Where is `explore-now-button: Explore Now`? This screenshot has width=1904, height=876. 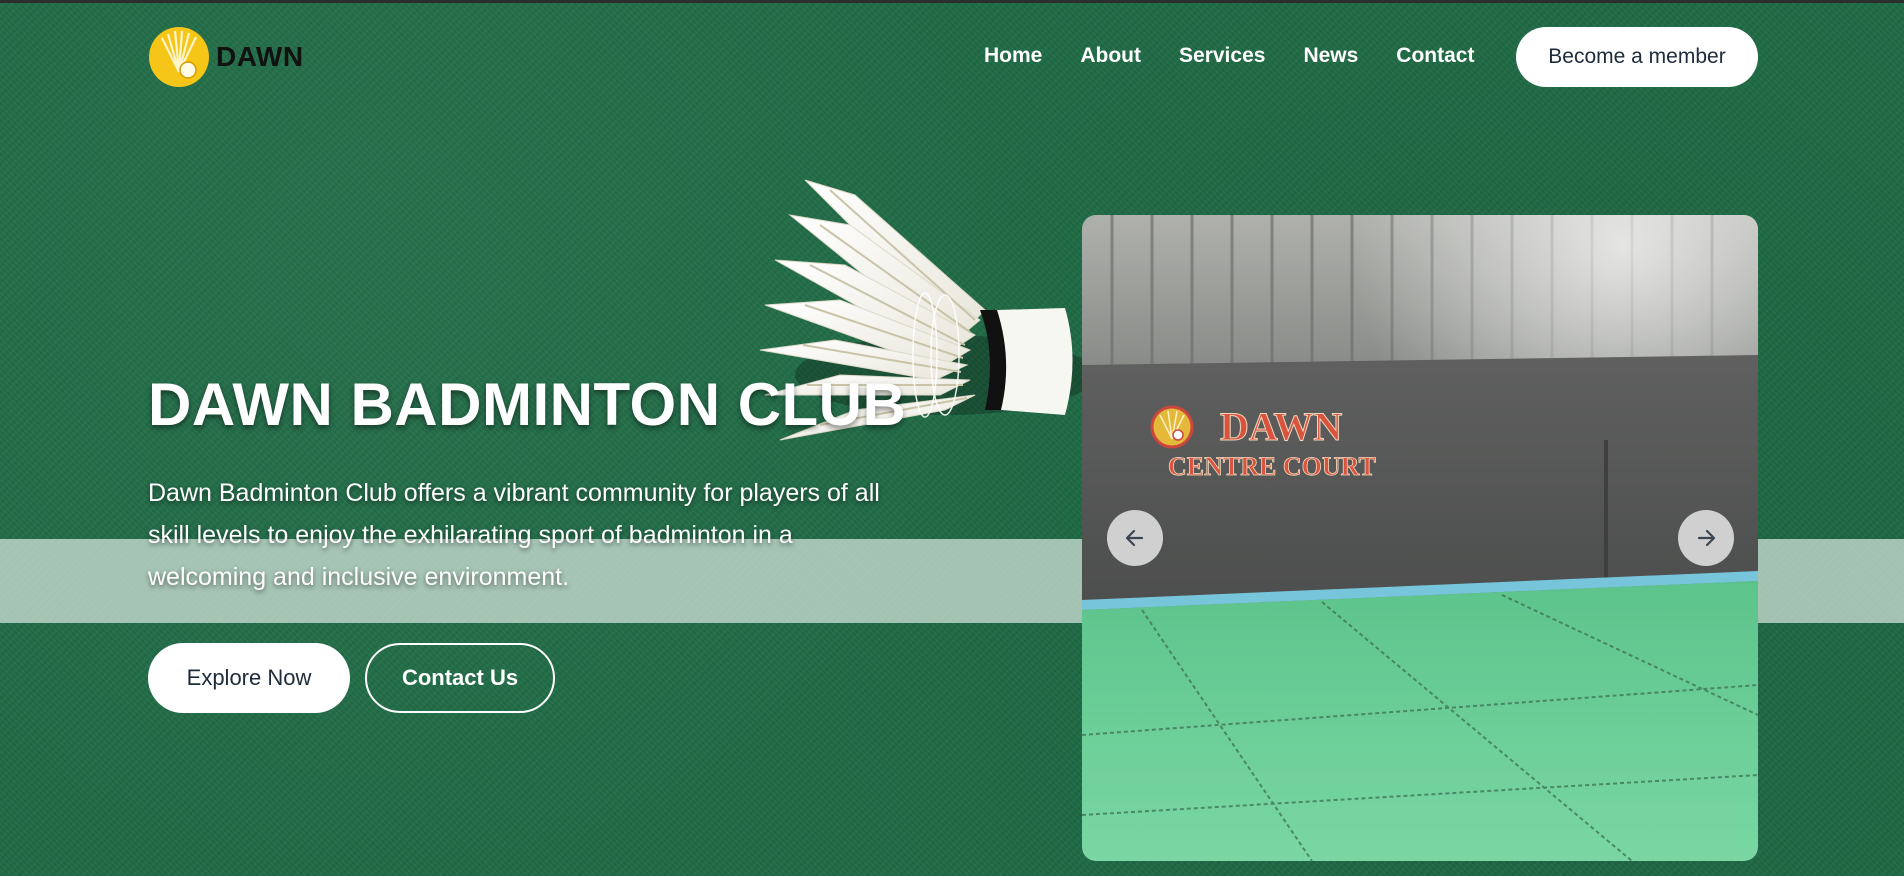
explore-now-button: Explore Now is located at coordinates (249, 678).